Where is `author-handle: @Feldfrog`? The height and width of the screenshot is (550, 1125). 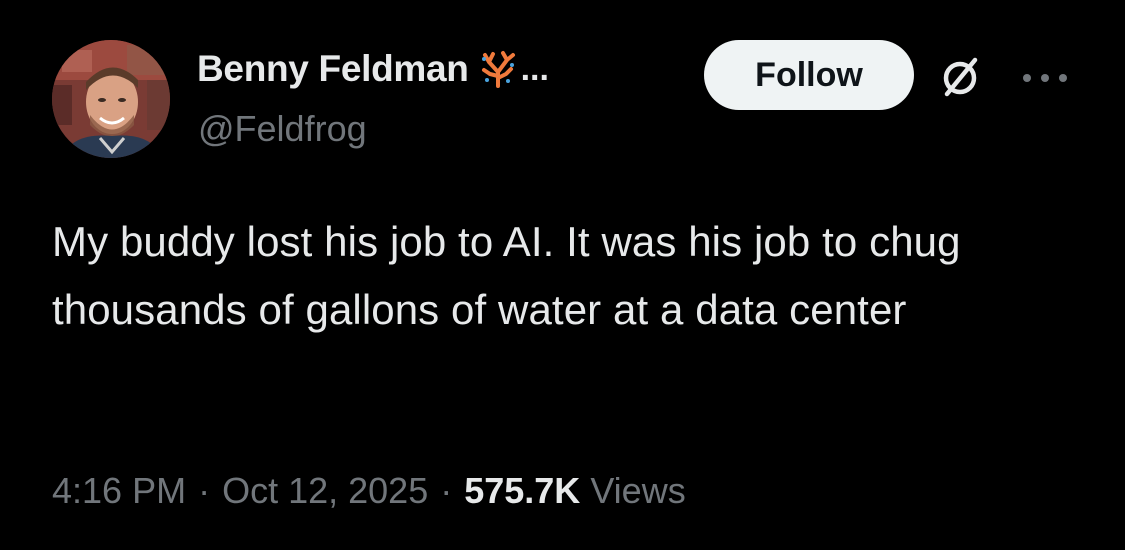 author-handle: @Feldfrog is located at coordinates (282, 129).